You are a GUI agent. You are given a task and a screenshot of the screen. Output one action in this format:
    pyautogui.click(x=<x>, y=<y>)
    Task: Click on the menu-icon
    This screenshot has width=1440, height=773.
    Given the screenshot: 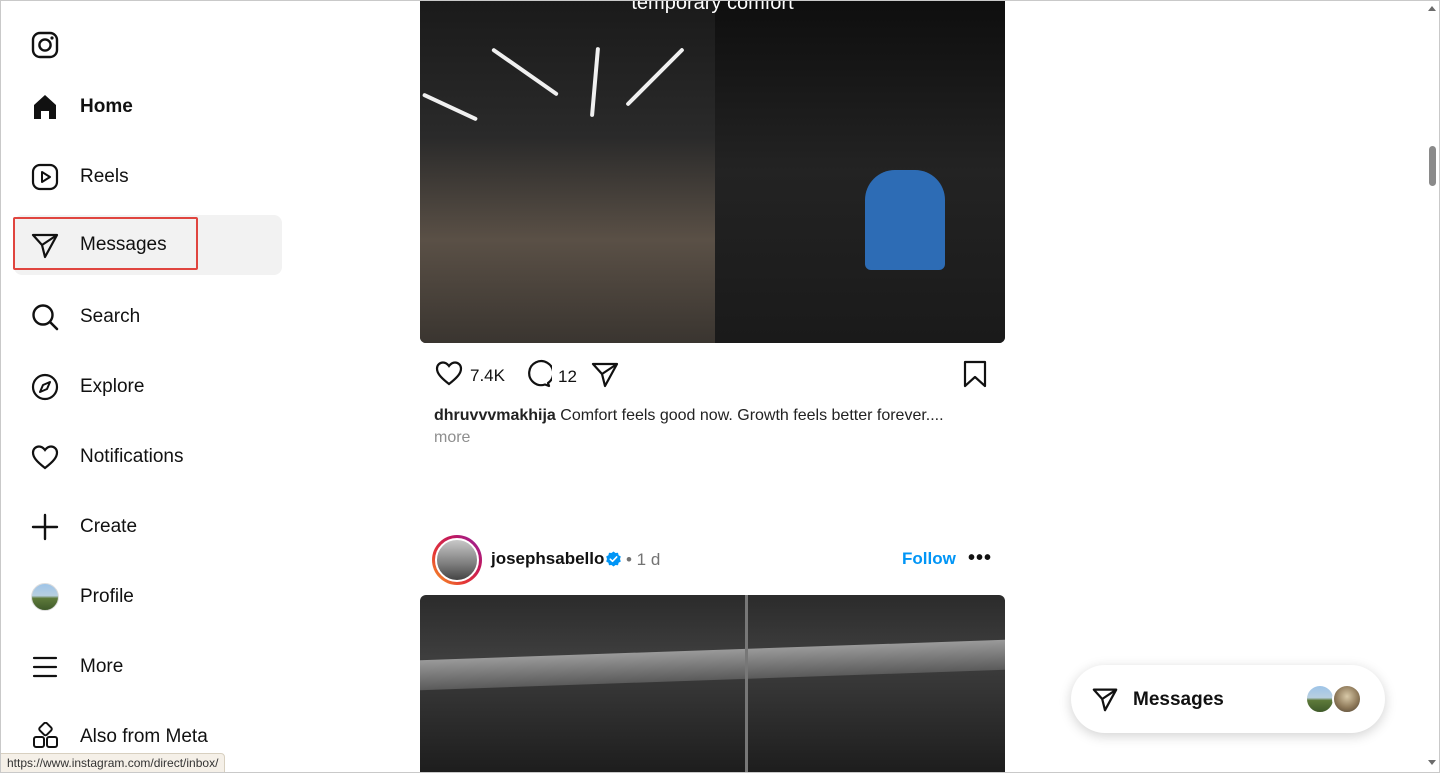 What is the action you would take?
    pyautogui.click(x=45, y=667)
    